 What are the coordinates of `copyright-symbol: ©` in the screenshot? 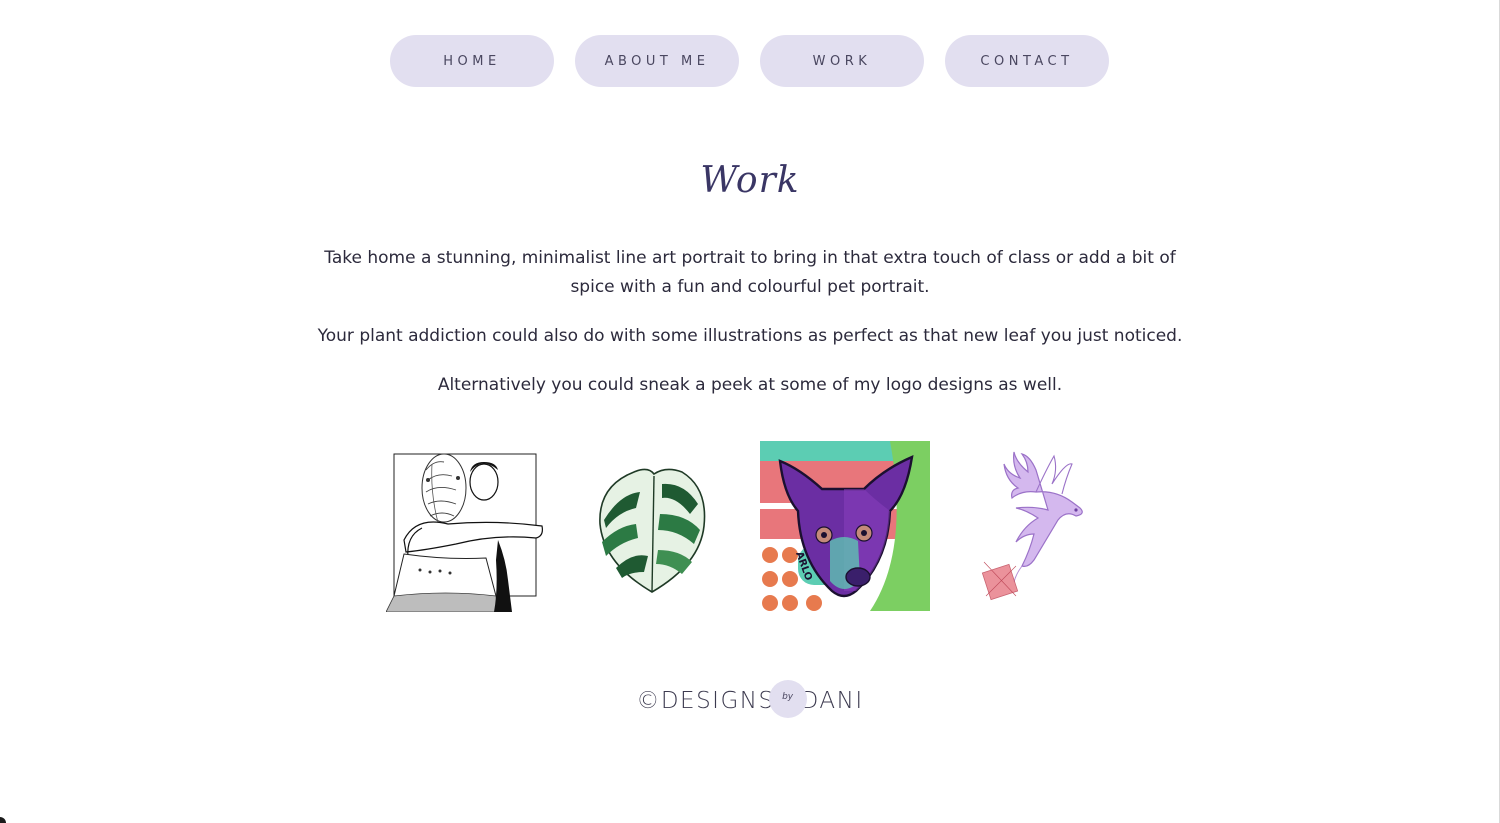 It's located at (648, 701).